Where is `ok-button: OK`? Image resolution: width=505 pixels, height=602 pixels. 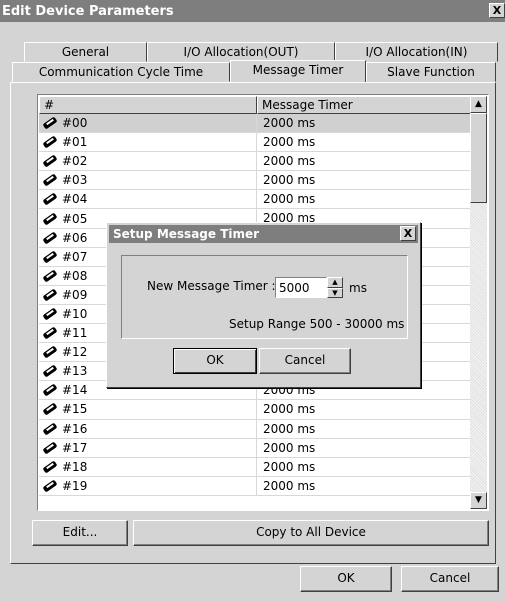 ok-button: OK is located at coordinates (346, 579).